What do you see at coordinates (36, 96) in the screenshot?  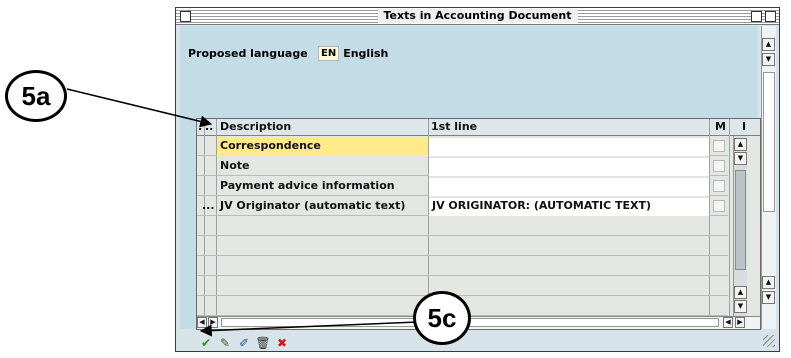 I see `callout-5a: 5a` at bounding box center [36, 96].